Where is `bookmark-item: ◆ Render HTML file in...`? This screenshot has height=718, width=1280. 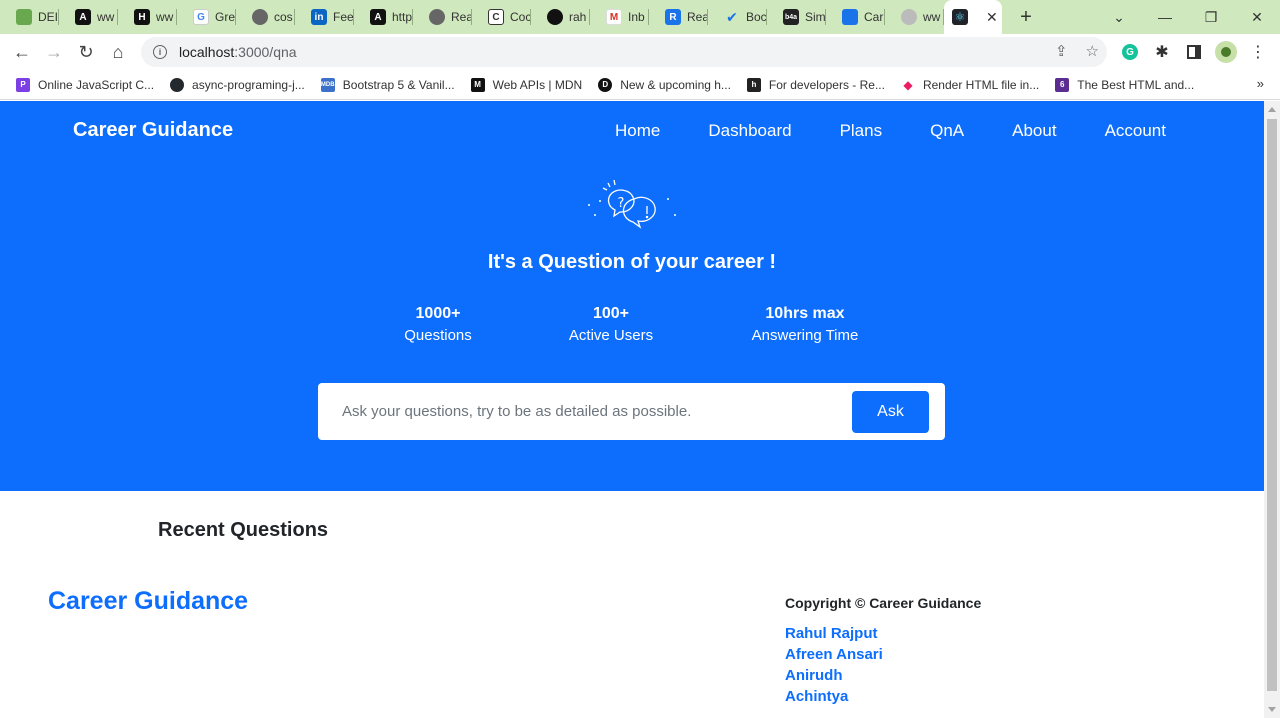 bookmark-item: ◆ Render HTML file in... is located at coordinates (970, 85).